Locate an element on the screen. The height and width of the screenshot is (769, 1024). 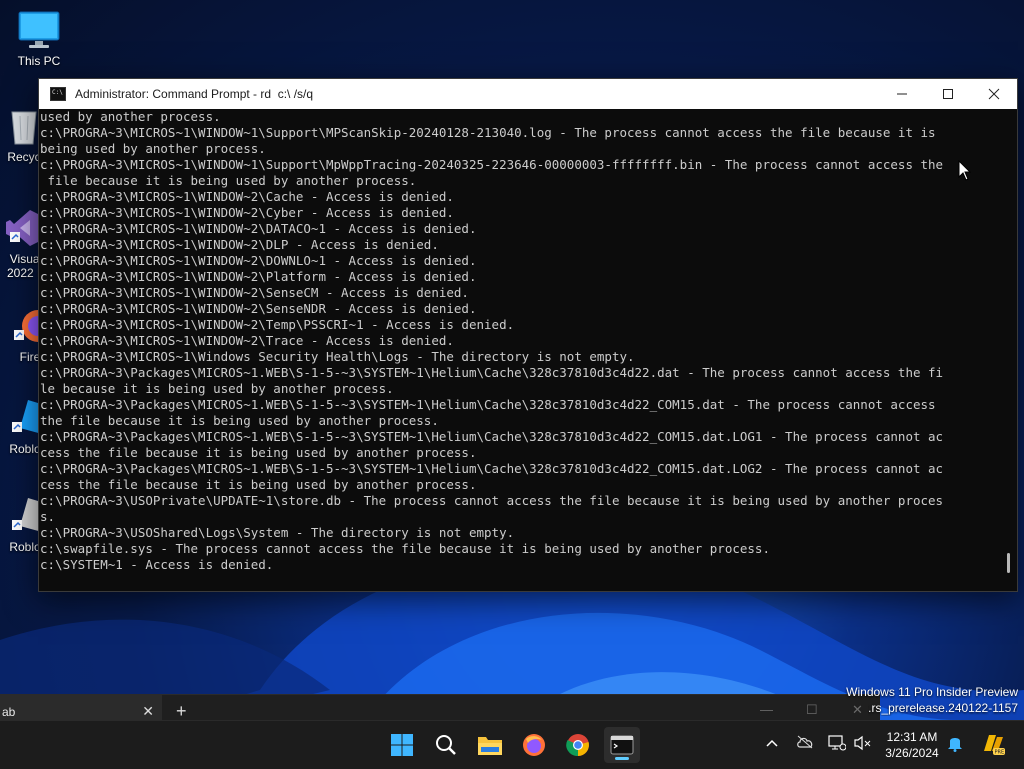
scrollbar-thumb is located at coordinates (1008, 563).